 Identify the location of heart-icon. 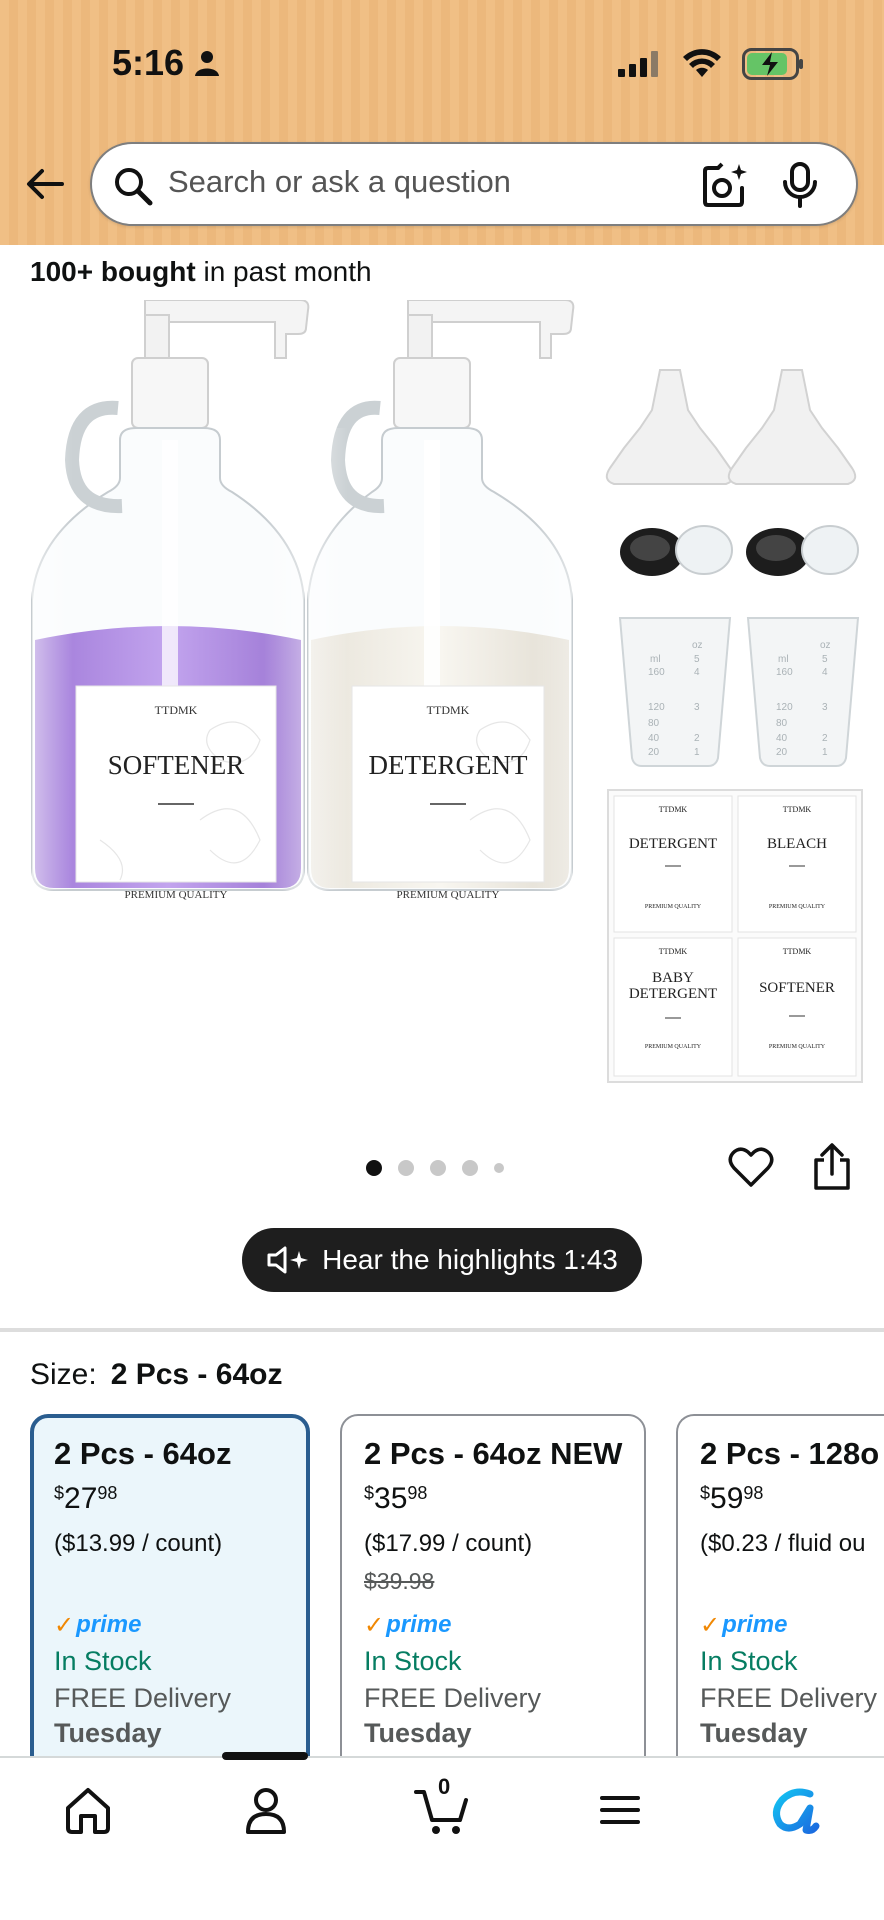
(751, 1167).